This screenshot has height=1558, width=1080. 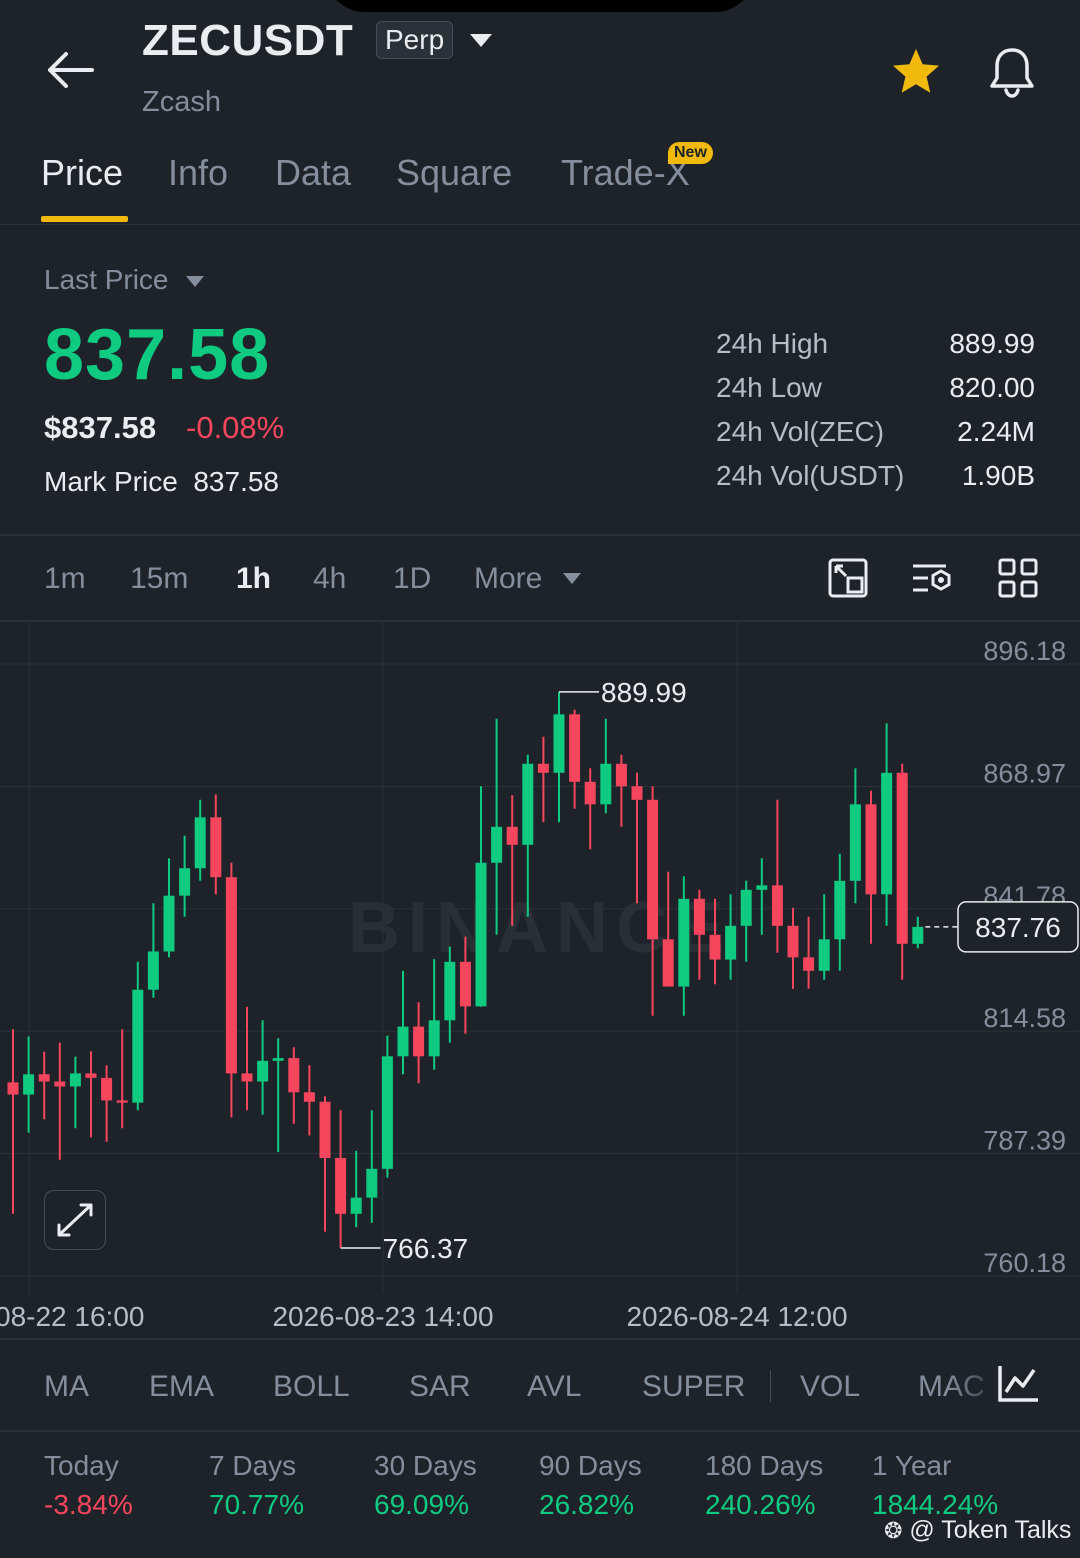 What do you see at coordinates (572, 578) in the screenshot?
I see `more-caret-icon` at bounding box center [572, 578].